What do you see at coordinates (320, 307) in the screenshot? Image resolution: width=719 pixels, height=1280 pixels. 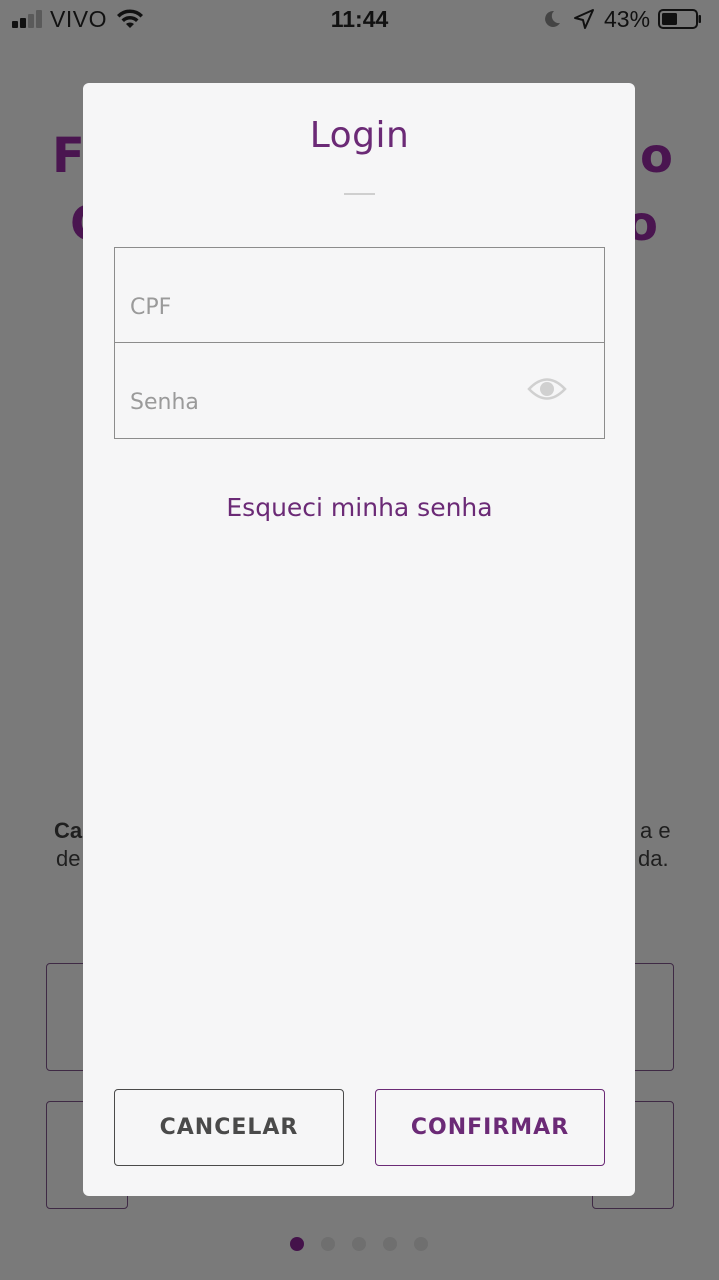 I see `cpf-input` at bounding box center [320, 307].